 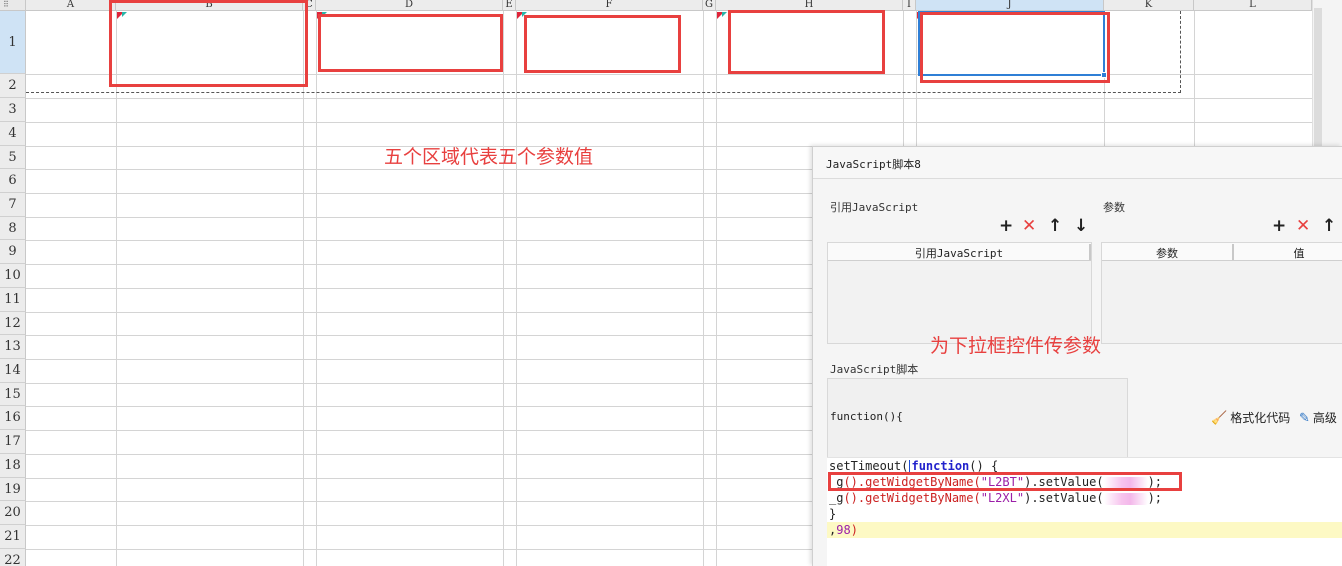 What do you see at coordinates (959, 293) in the screenshot?
I see `ref-js-table: 引用JavaScript` at bounding box center [959, 293].